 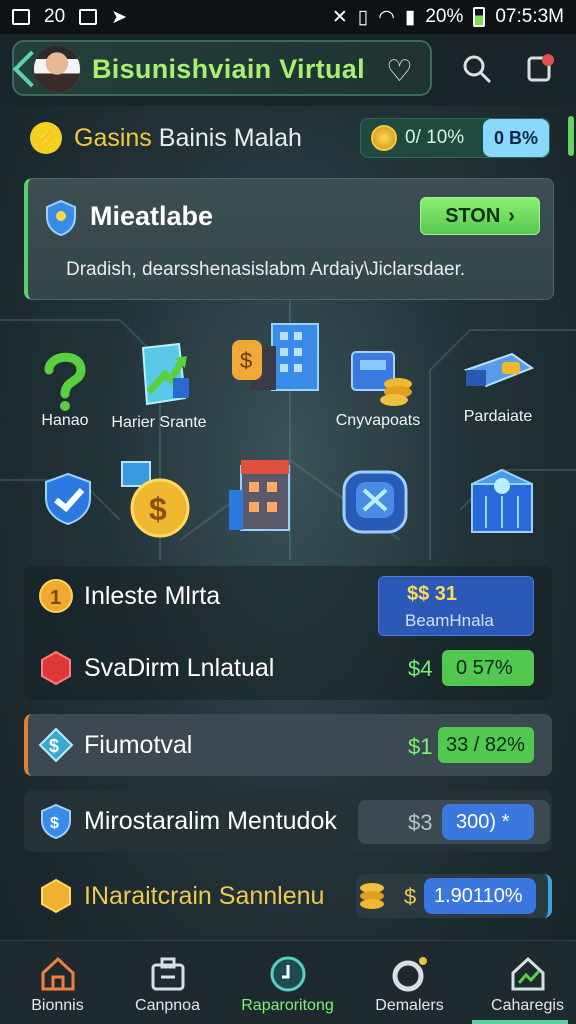 I want to click on nav-item-canpnoa: Canpnoa, so click(x=167, y=982).